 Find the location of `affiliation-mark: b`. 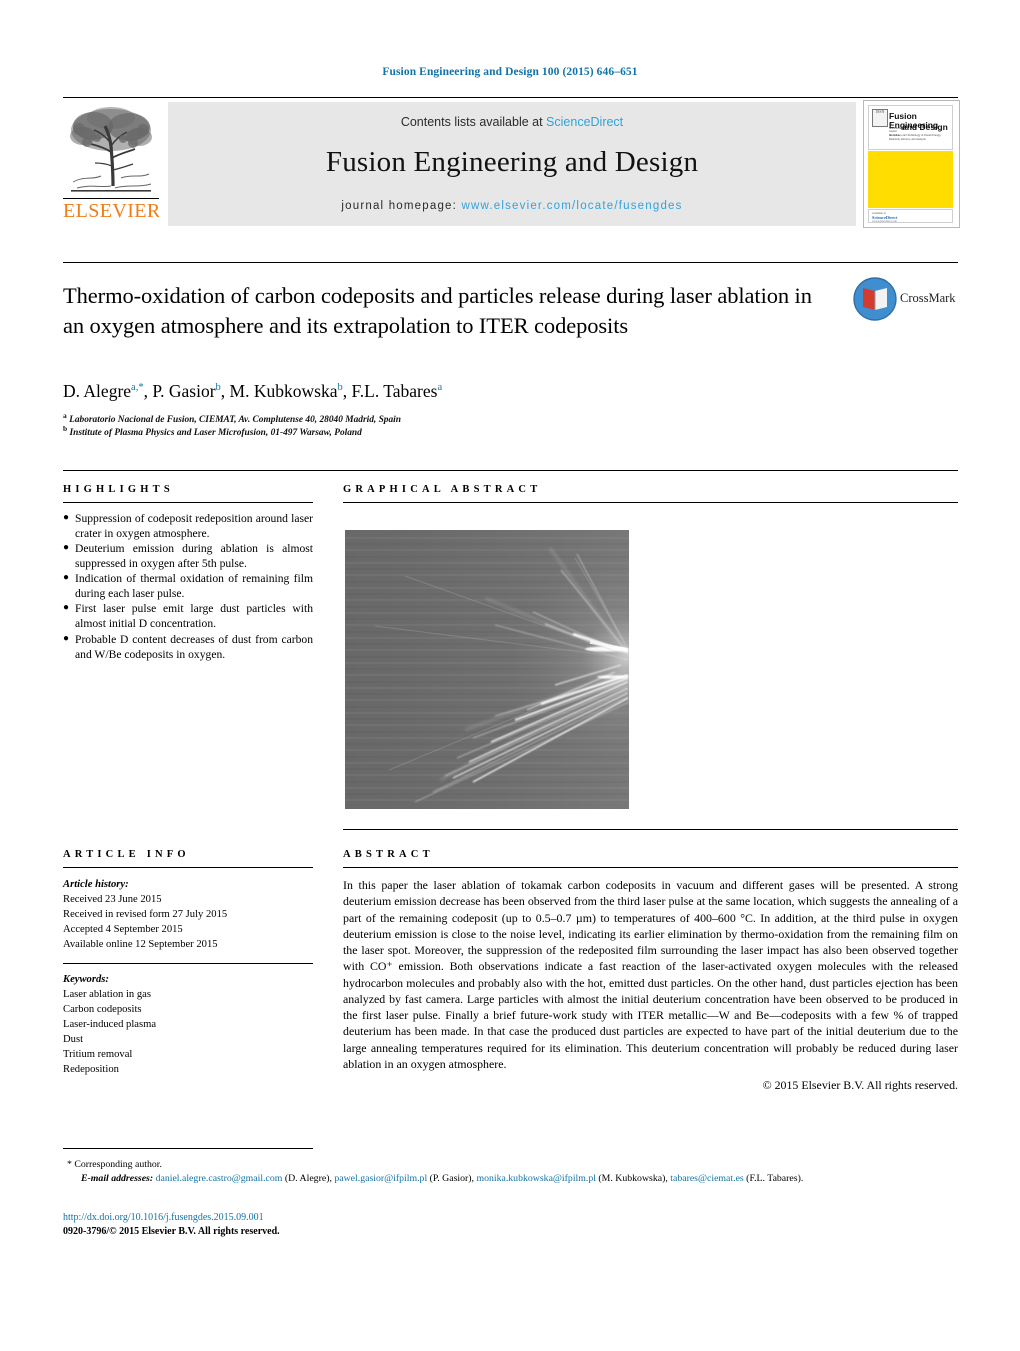

affiliation-mark: b is located at coordinates (65, 428).